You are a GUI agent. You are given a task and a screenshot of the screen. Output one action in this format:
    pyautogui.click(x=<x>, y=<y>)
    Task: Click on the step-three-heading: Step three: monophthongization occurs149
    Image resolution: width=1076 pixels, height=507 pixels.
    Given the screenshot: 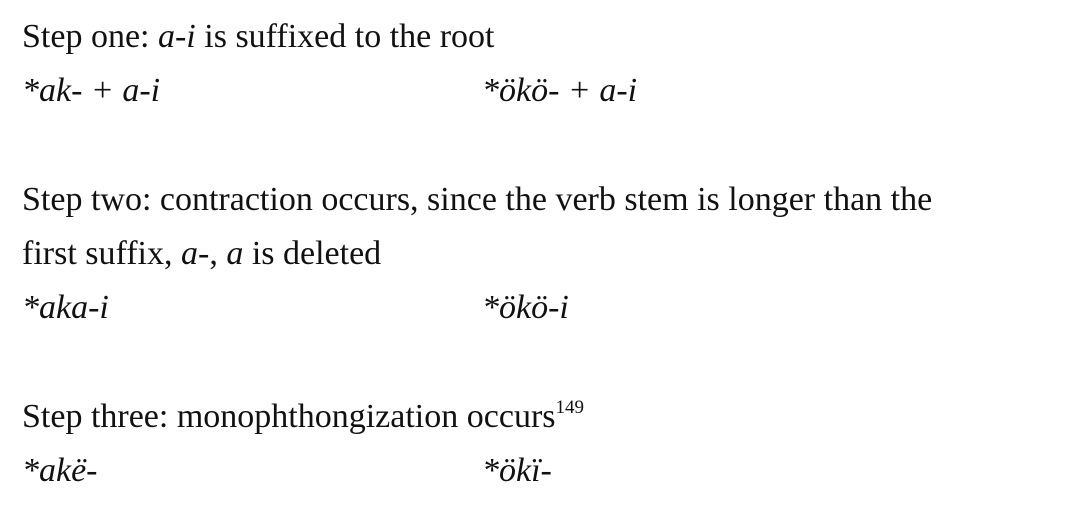 What is the action you would take?
    pyautogui.click(x=303, y=417)
    